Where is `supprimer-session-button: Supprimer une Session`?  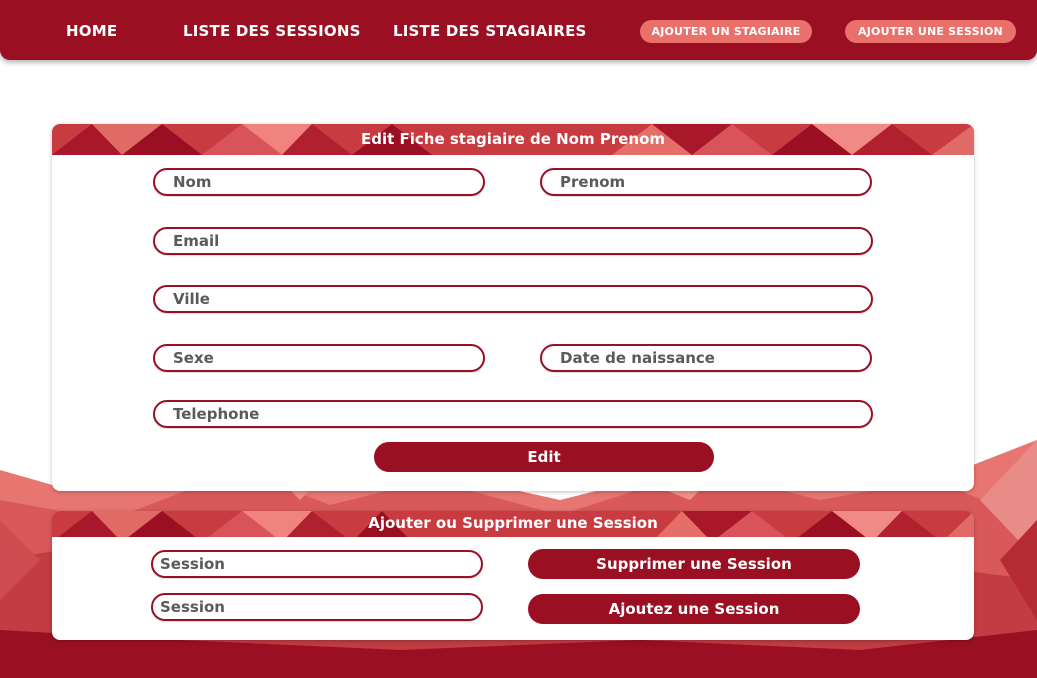
supprimer-session-button: Supprimer une Session is located at coordinates (694, 564).